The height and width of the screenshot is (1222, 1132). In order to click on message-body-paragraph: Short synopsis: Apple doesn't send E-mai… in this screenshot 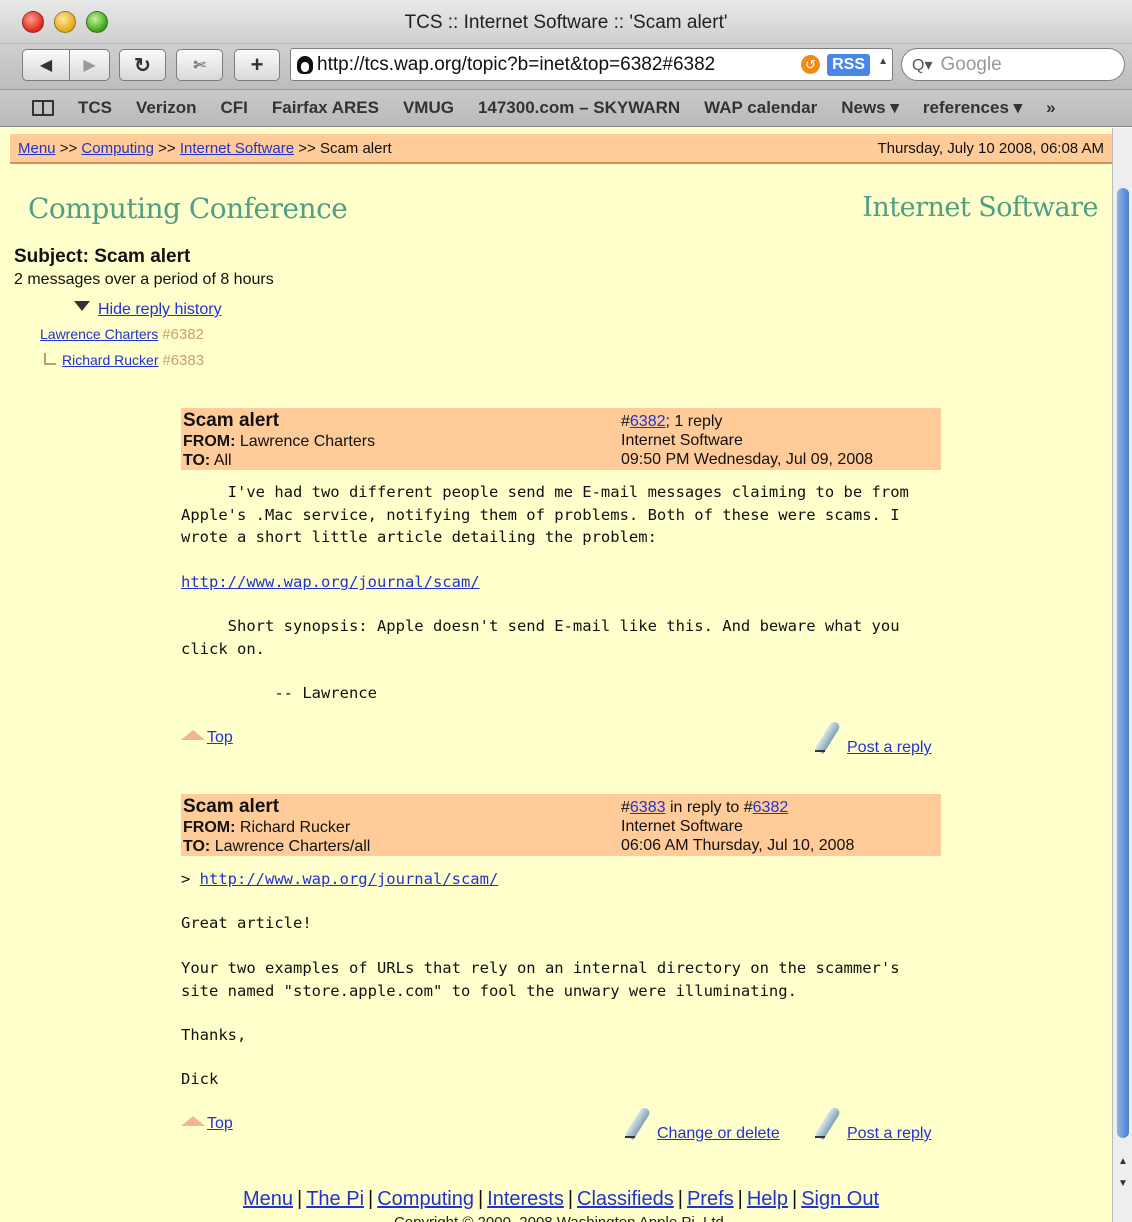, I will do `click(540, 637)`.